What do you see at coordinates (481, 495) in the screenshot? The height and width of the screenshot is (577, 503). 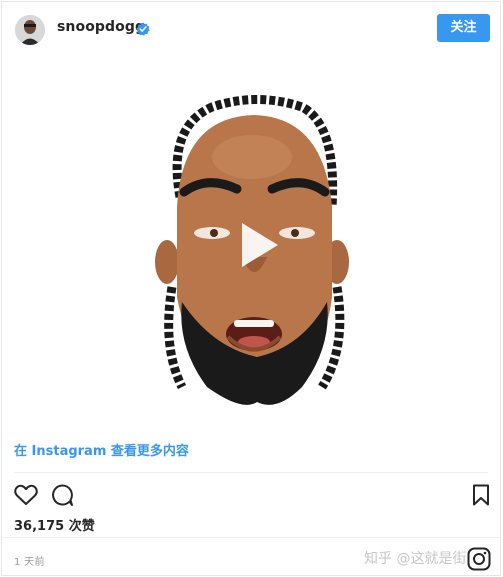 I see `bookmark-icon` at bounding box center [481, 495].